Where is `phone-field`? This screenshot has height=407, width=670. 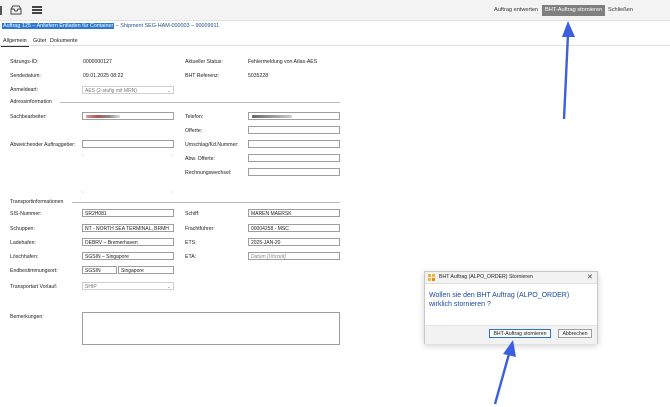 phone-field is located at coordinates (294, 116).